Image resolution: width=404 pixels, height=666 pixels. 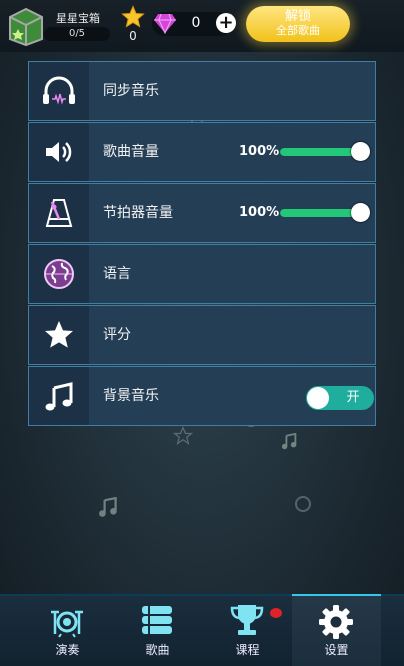 I want to click on treasure-chest-icon, so click(x=26, y=25).